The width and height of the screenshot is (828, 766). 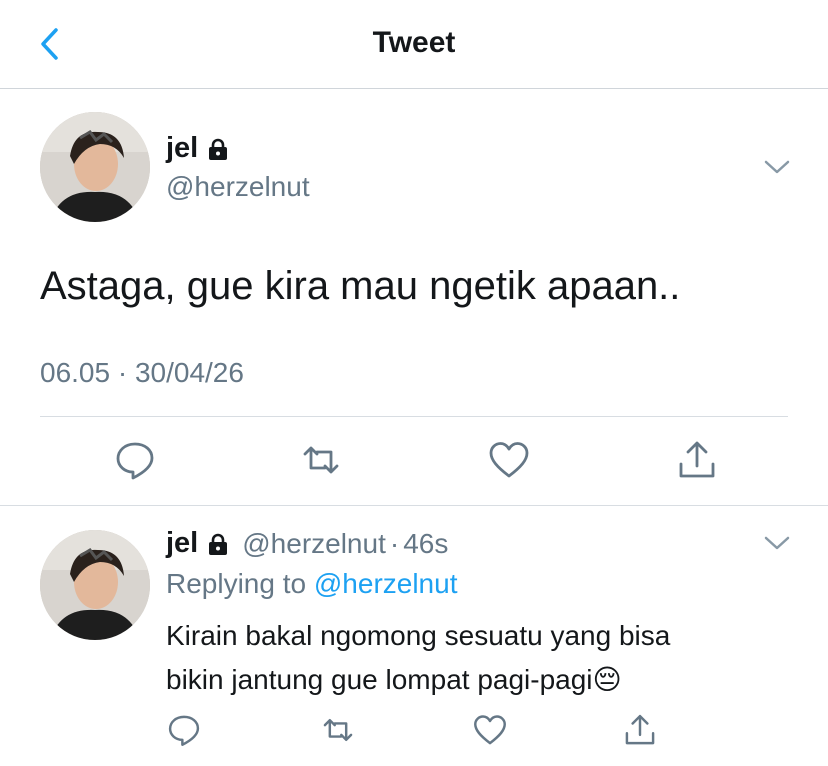 I want to click on page-title: Tweet, so click(x=414, y=42).